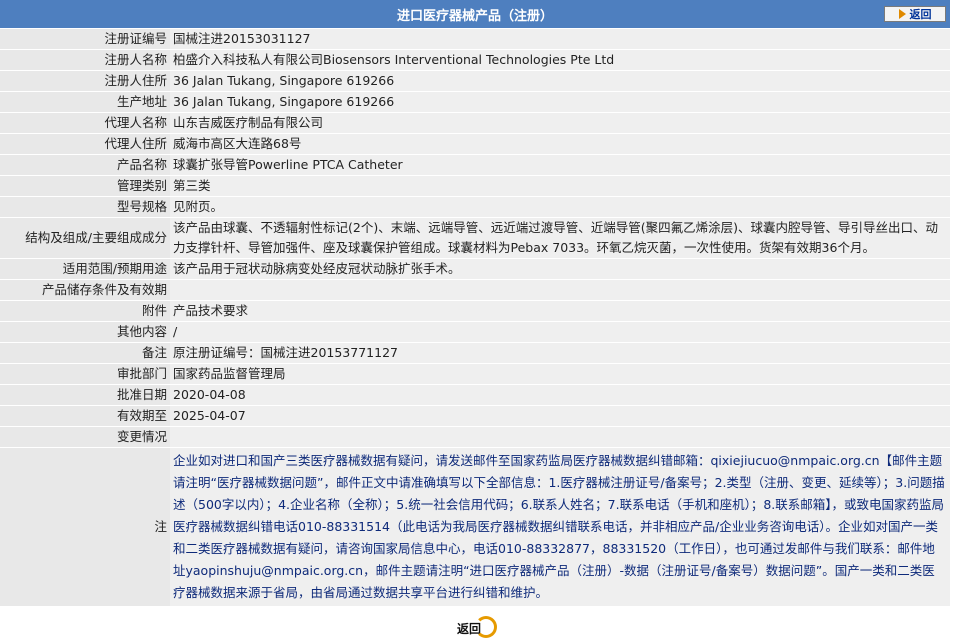 The image size is (964, 641). Describe the element at coordinates (560, 416) in the screenshot. I see `field-value: 2025-04-07` at that location.